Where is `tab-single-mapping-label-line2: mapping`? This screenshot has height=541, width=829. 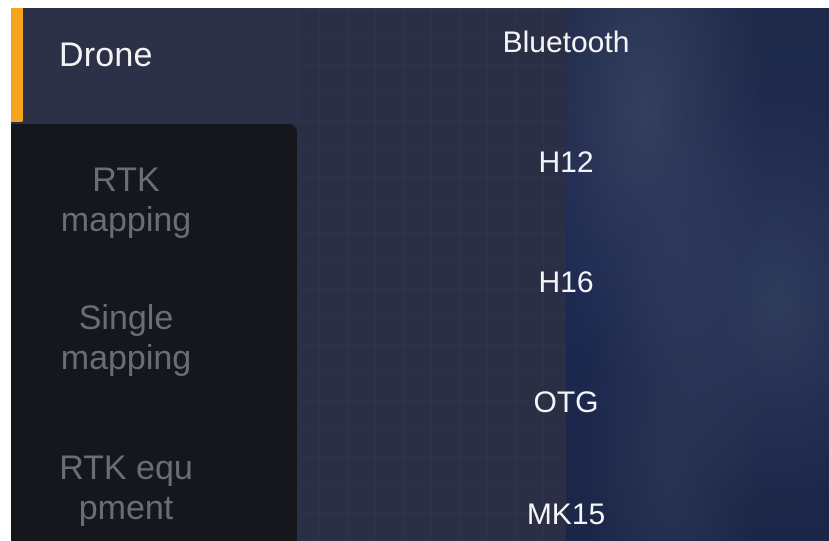 tab-single-mapping-label-line2: mapping is located at coordinates (126, 358).